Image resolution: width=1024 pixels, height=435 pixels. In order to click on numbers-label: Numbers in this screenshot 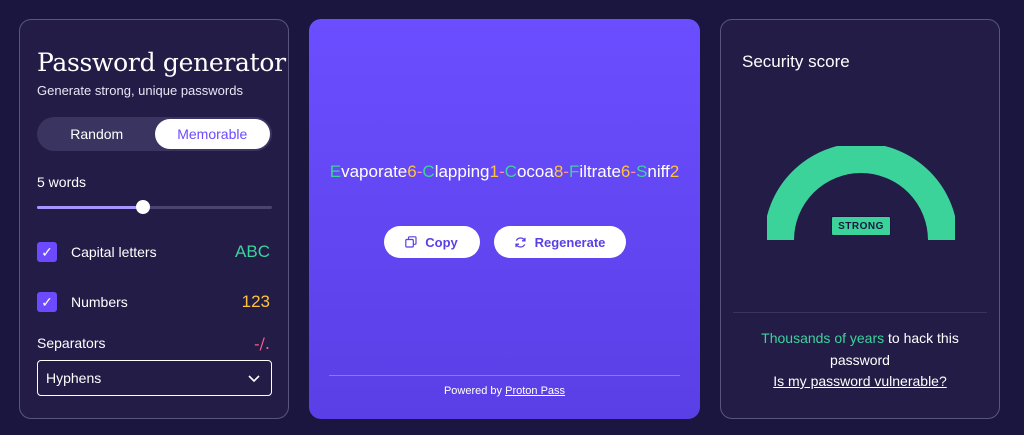, I will do `click(99, 302)`.